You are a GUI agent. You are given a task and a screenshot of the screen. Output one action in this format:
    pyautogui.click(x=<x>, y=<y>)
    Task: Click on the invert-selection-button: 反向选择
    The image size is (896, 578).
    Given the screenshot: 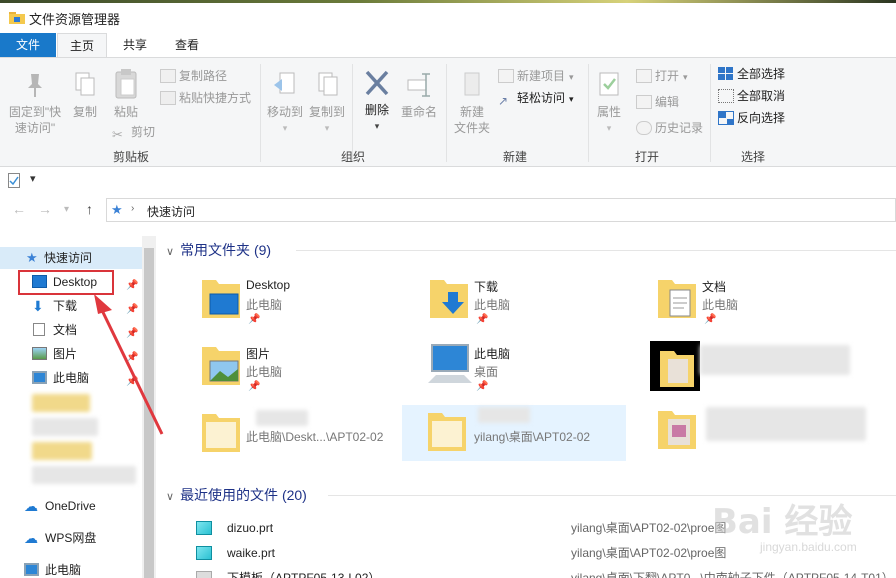 What is the action you would take?
    pyautogui.click(x=751, y=118)
    